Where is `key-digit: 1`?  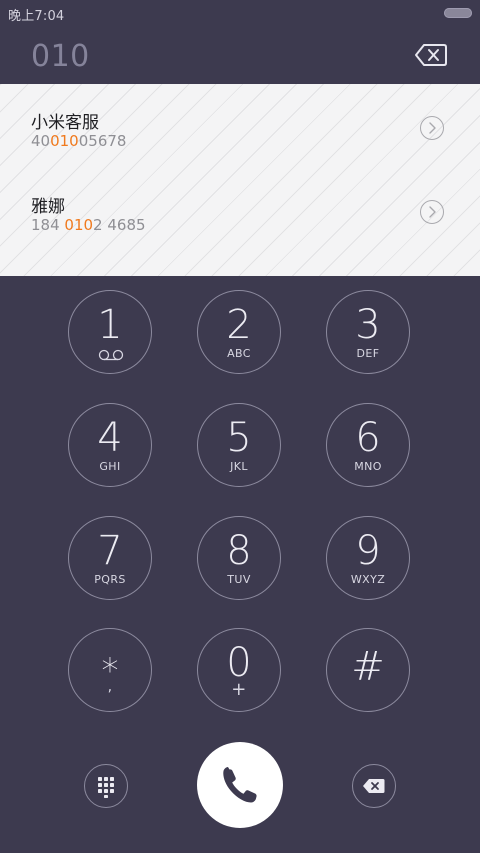 key-digit: 1 is located at coordinates (110, 325).